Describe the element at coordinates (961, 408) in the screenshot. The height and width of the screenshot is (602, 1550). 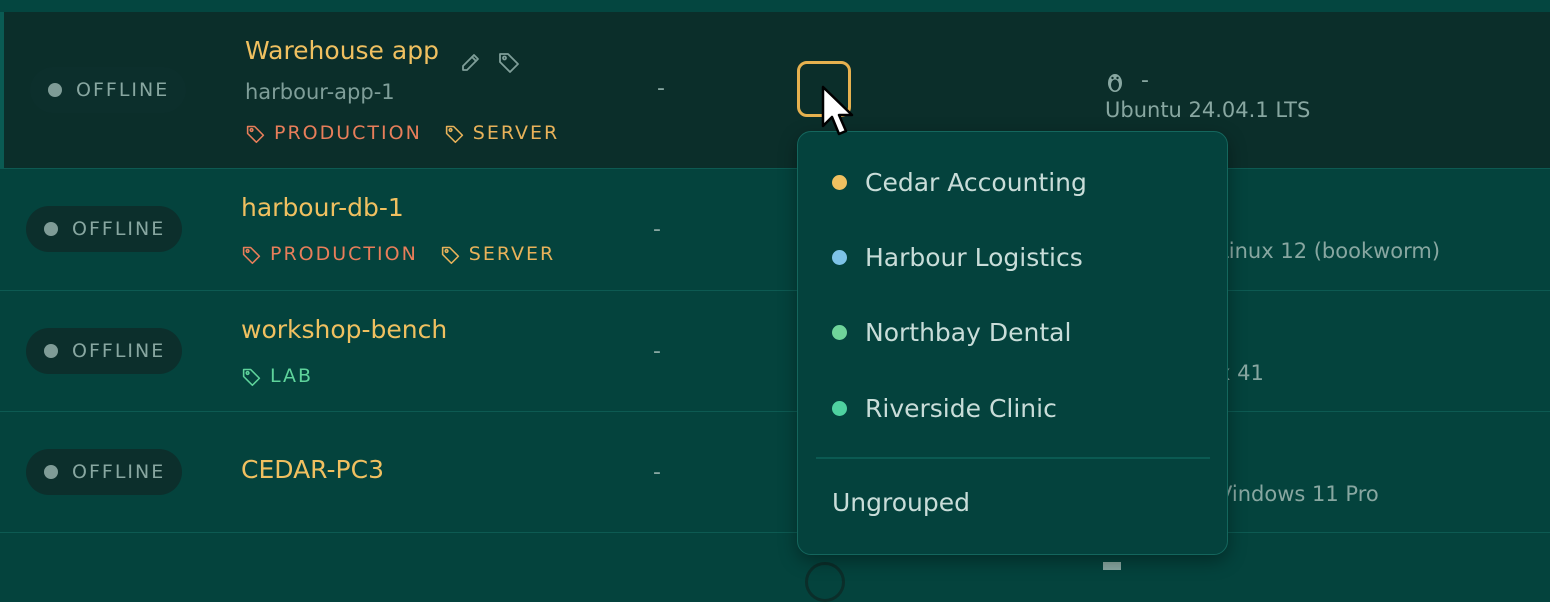
I see `dropdown-item-label: Riverside Clinic` at that location.